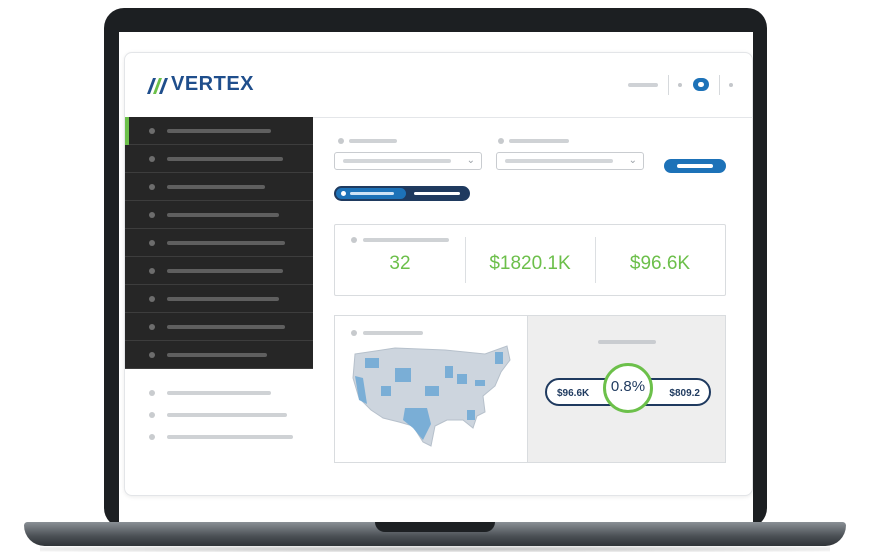 This screenshot has width=870, height=556. I want to click on app-header: VERTEX, so click(438, 85).